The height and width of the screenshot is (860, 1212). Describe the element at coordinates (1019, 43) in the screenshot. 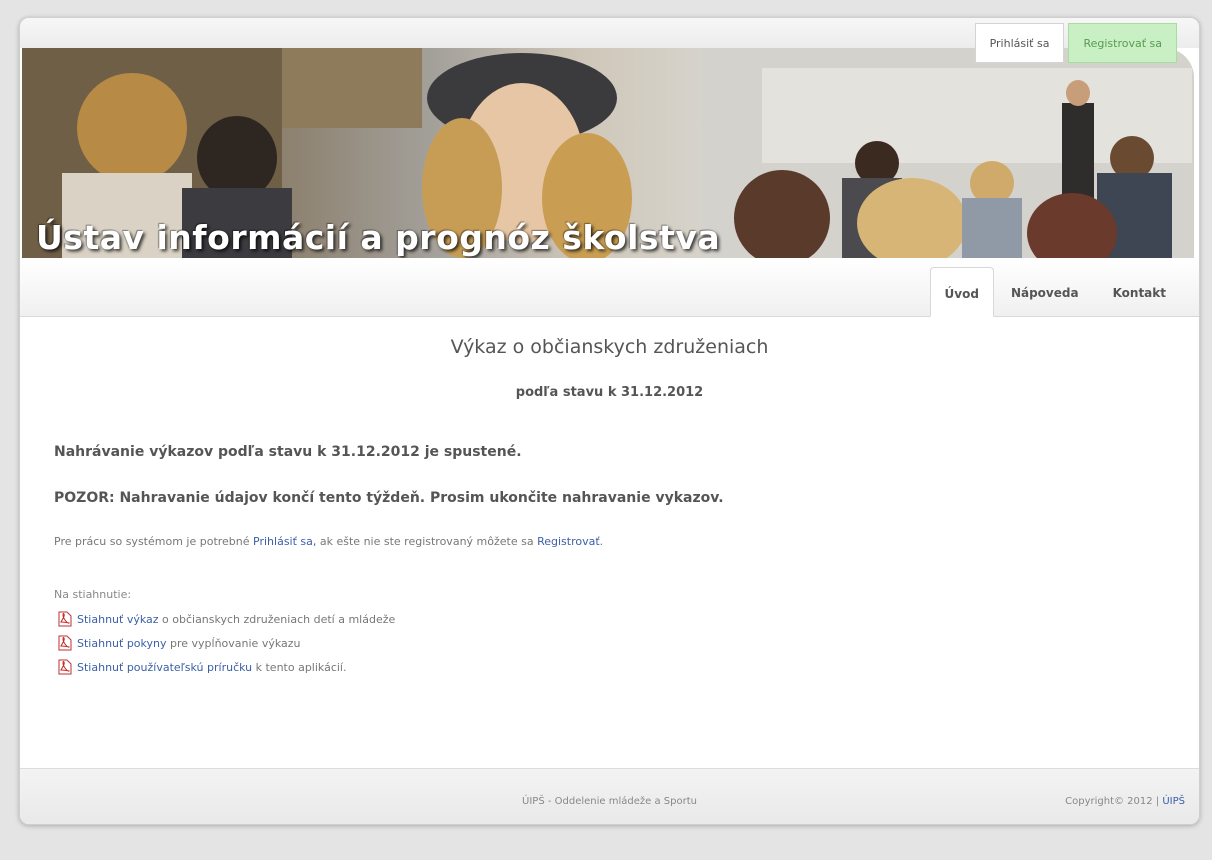

I see `login-button: Prihlásiť sa` at that location.